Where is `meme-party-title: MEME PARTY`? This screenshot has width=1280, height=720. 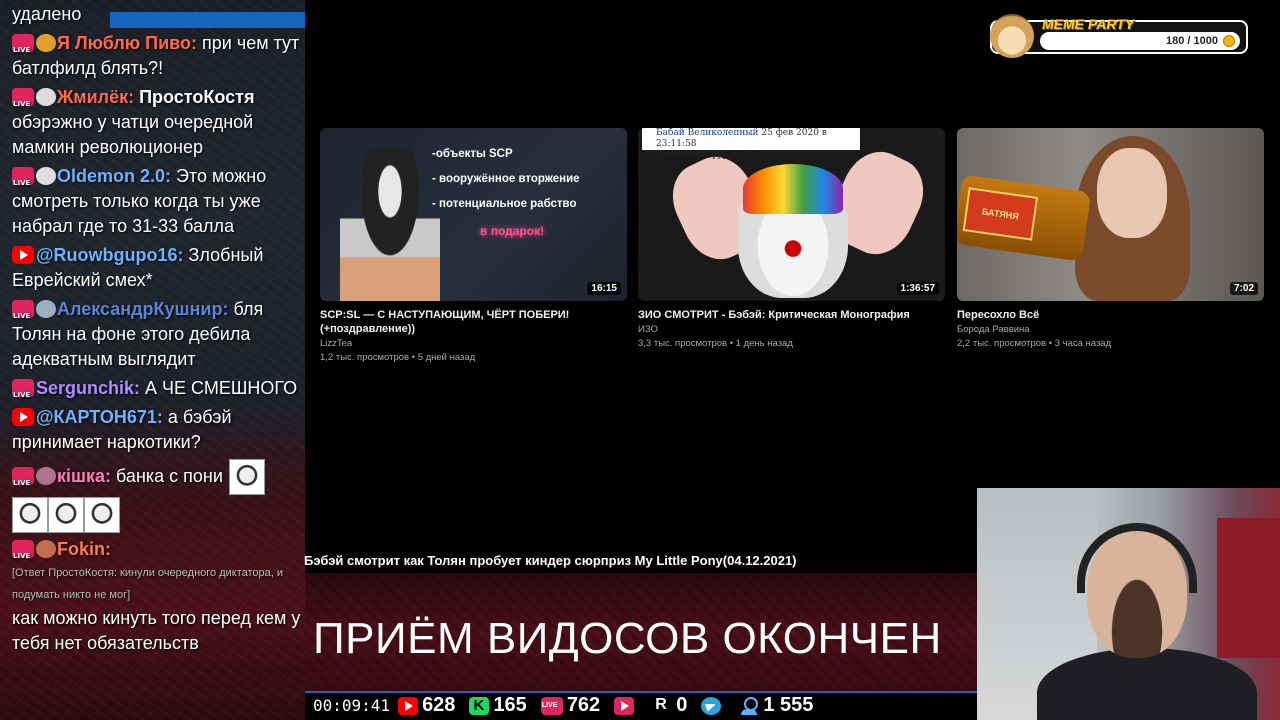
meme-party-title: MEME PARTY is located at coordinates (1088, 24).